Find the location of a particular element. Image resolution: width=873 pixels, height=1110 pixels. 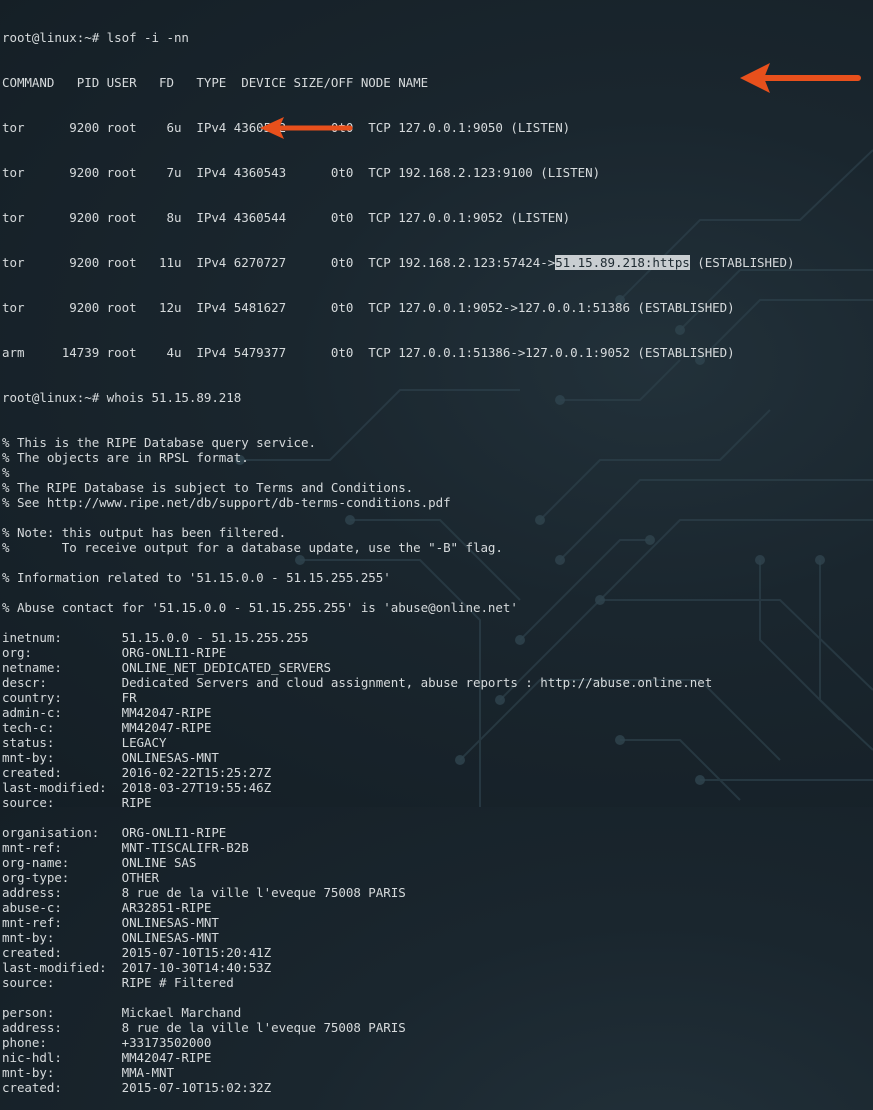

command-text: lsof -i -nn is located at coordinates (147, 37).